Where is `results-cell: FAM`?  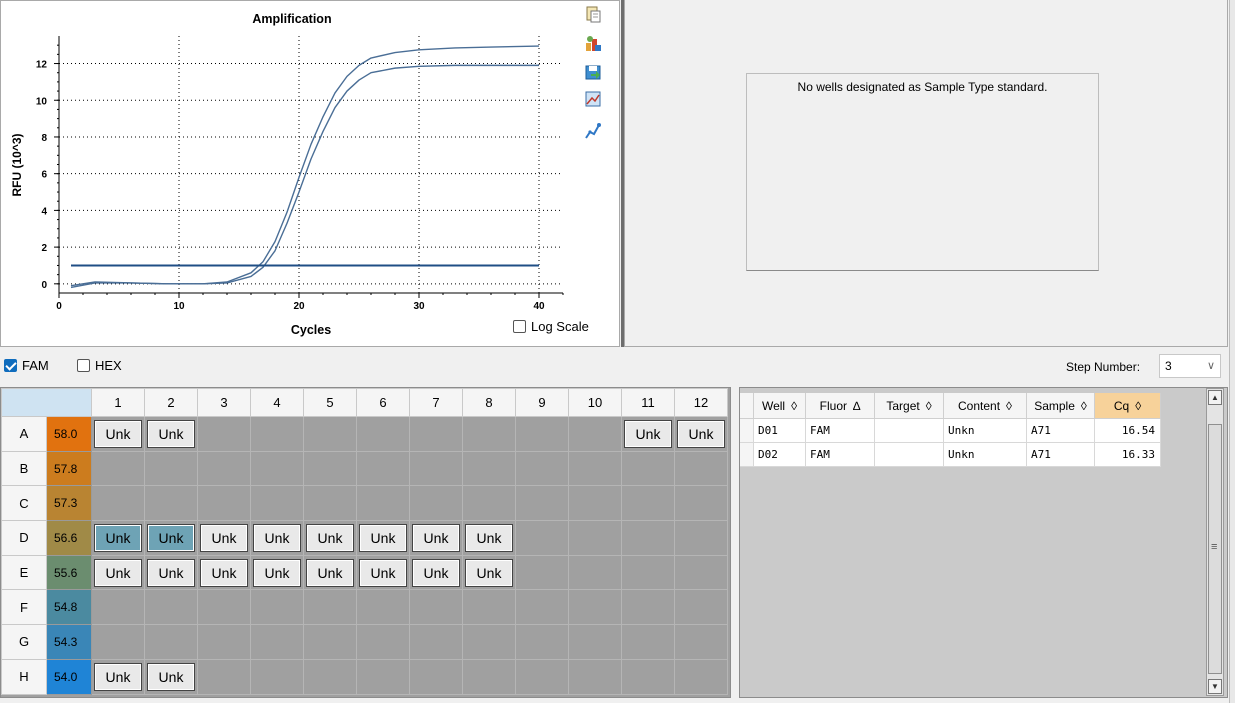
results-cell: FAM is located at coordinates (840, 431).